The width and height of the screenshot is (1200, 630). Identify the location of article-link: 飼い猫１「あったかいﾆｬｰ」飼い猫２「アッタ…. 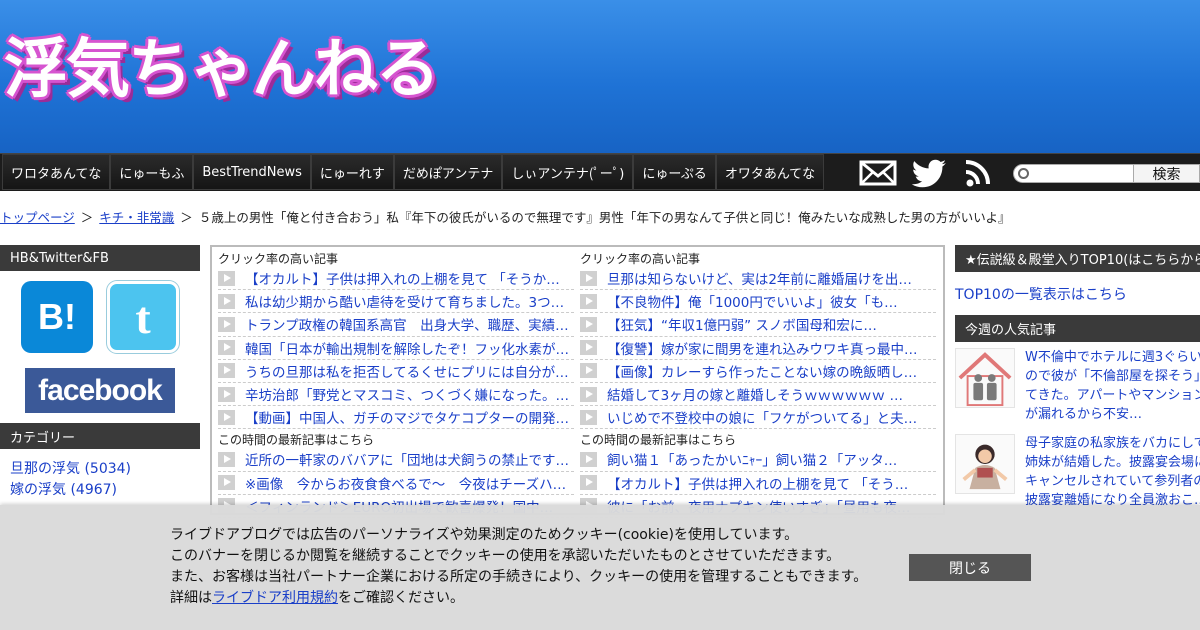
(758, 460).